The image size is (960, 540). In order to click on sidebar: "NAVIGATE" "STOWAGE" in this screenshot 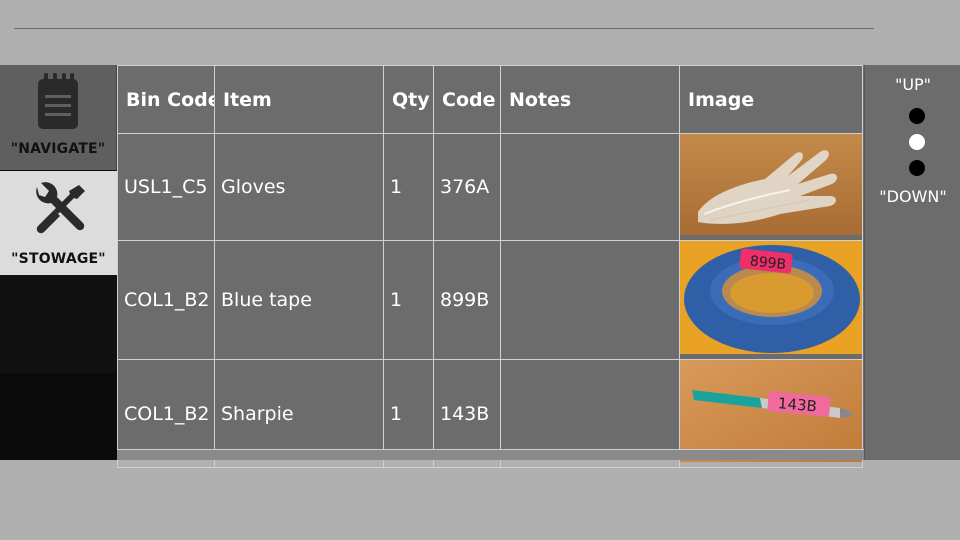, I will do `click(58, 262)`.